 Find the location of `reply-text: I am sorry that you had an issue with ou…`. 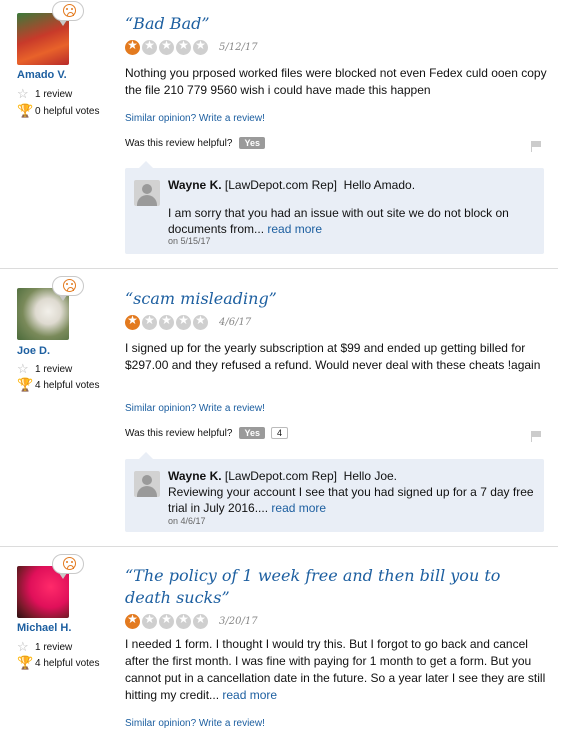

reply-text: I am sorry that you had an issue with ou… is located at coordinates (338, 221).